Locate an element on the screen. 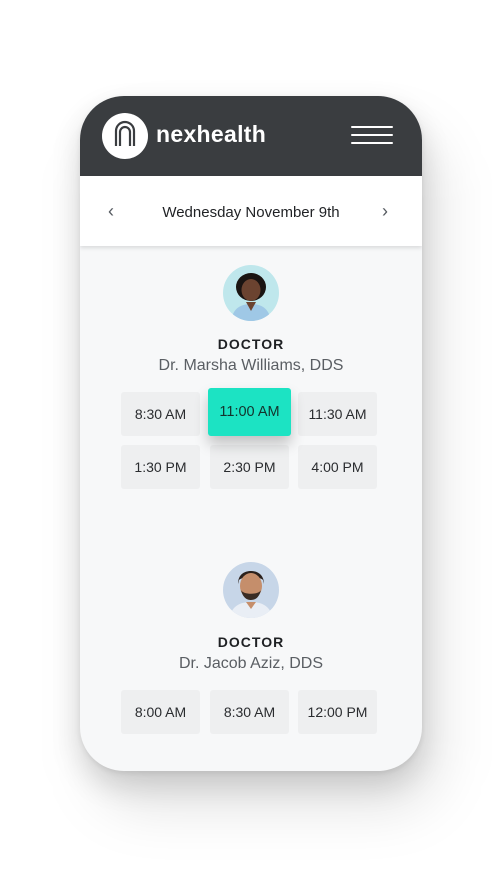 This screenshot has height=875, width=500. doctor-avatar-male is located at coordinates (251, 590).